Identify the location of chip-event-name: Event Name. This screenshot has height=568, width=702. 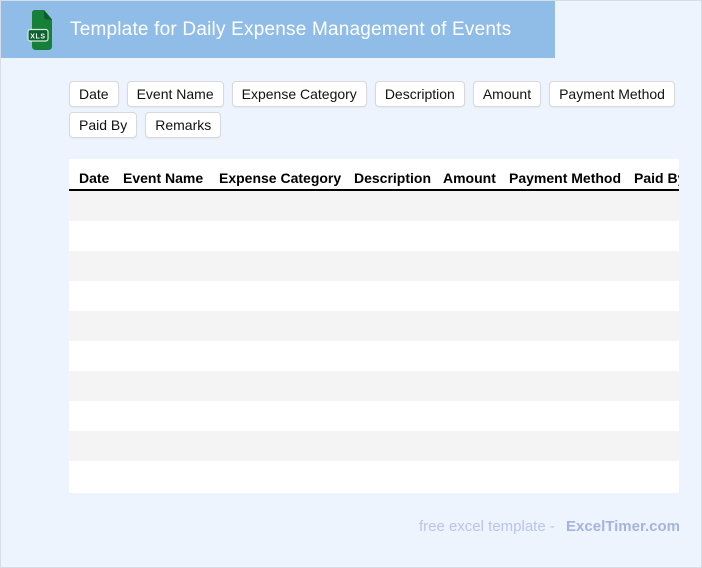
(175, 94).